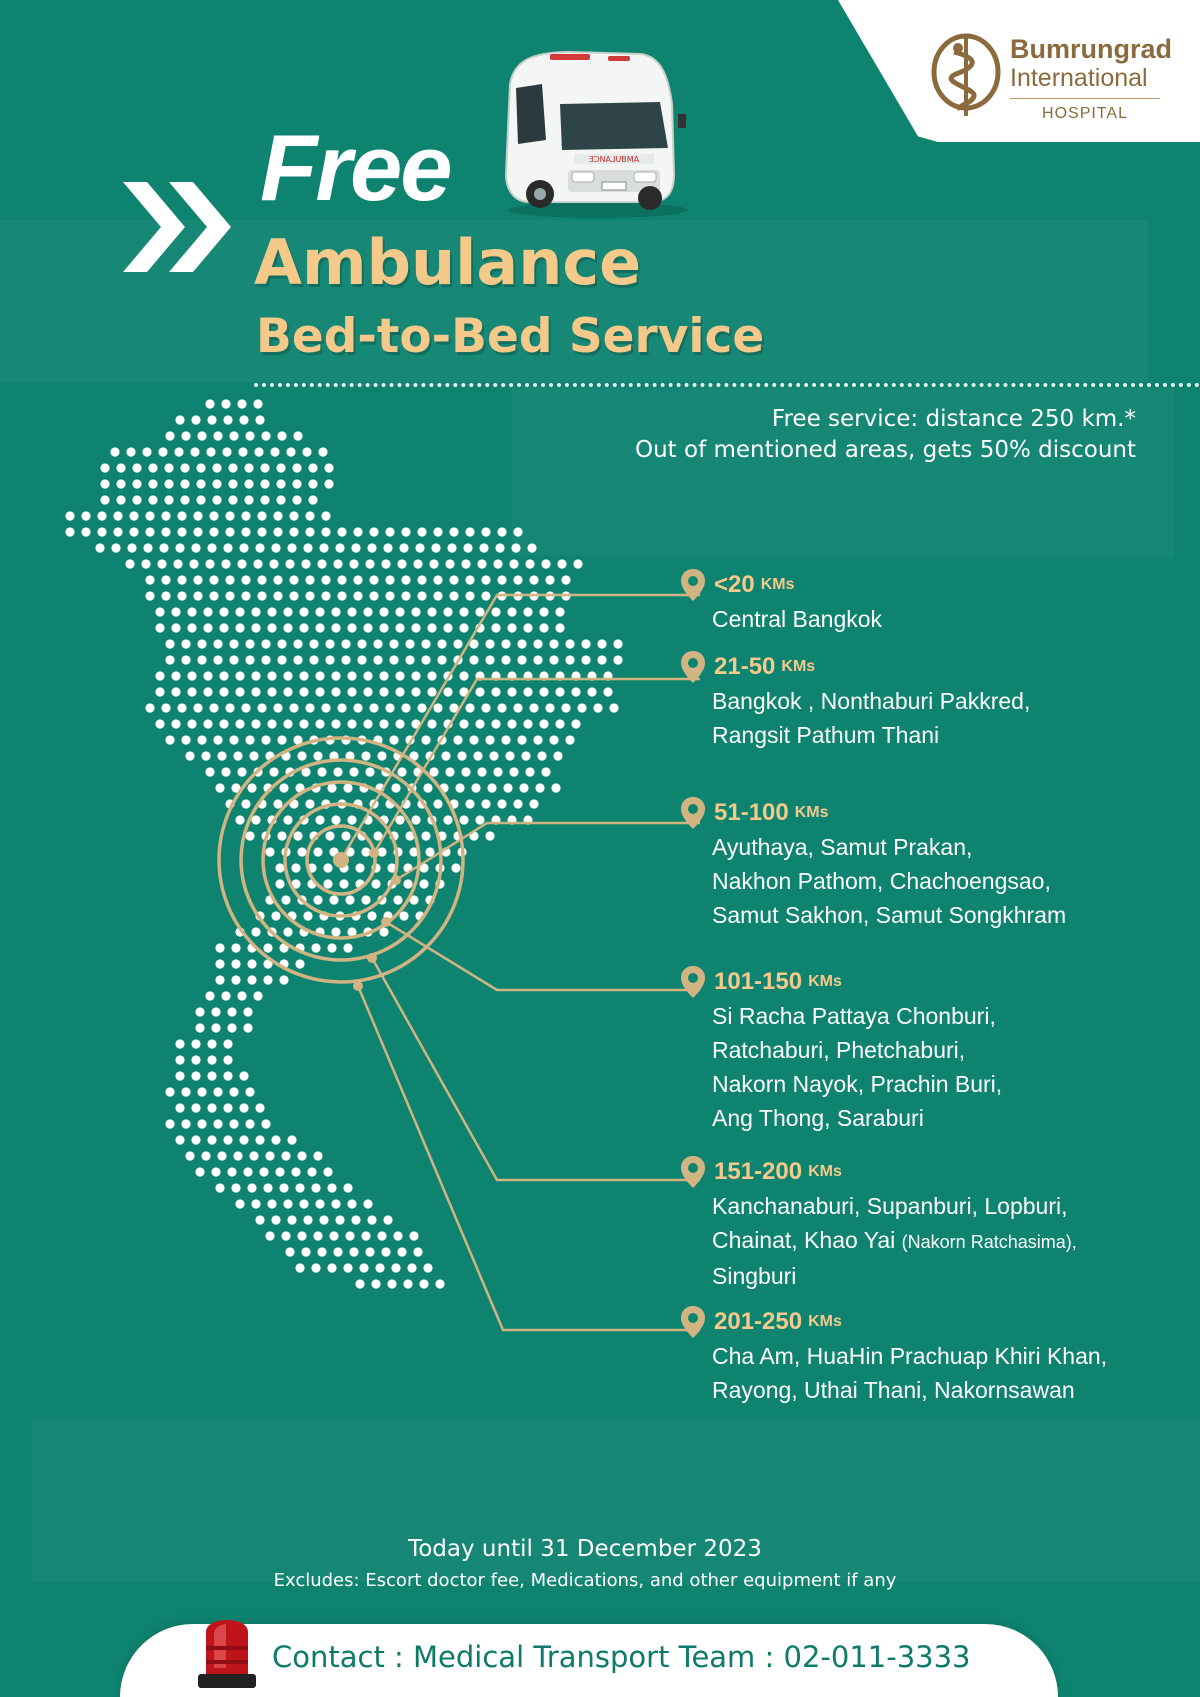 This screenshot has width=1200, height=1697. Describe the element at coordinates (374, 853) in the screenshot. I see `leader-anchor-dot` at that location.